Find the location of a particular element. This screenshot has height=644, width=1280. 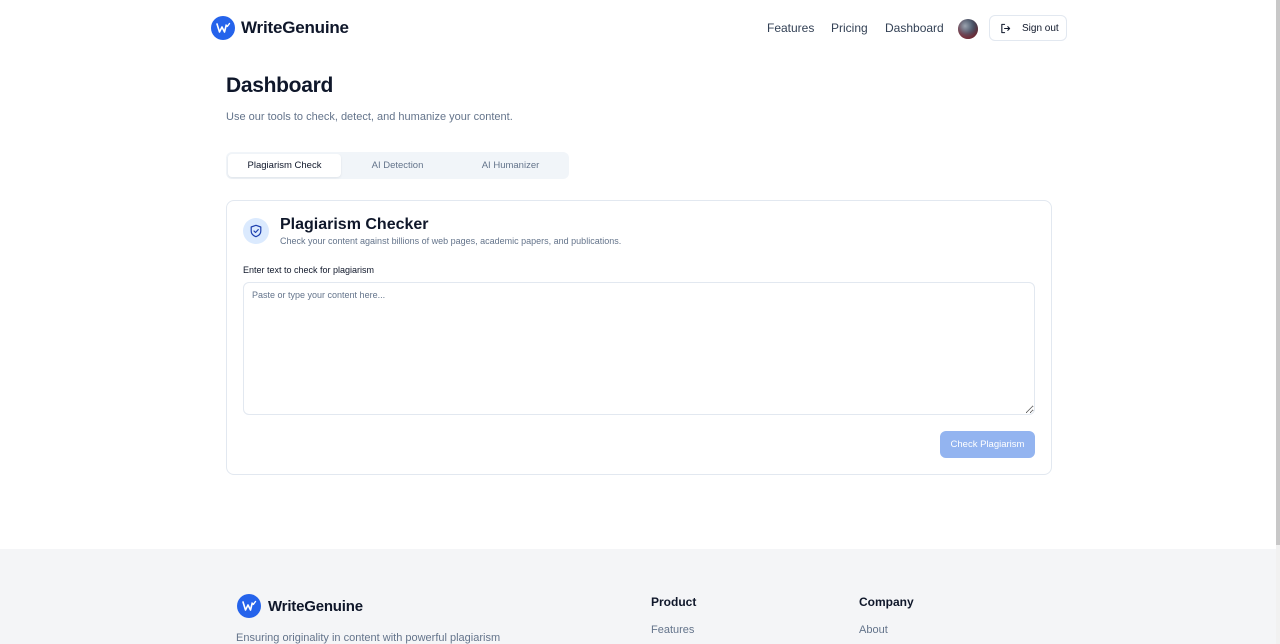

nav-link-dashboard: Dashboard is located at coordinates (914, 28).